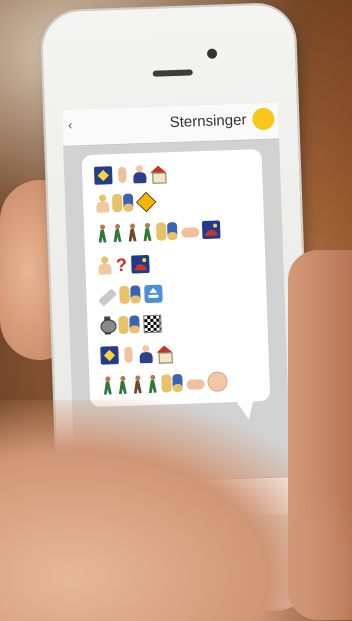 This screenshot has width=352, height=621. Describe the element at coordinates (172, 73) in the screenshot. I see `speaker-grille` at that location.